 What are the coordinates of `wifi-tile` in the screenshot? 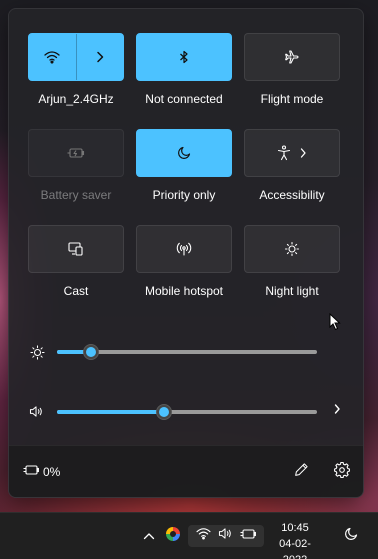 It's located at (76, 57).